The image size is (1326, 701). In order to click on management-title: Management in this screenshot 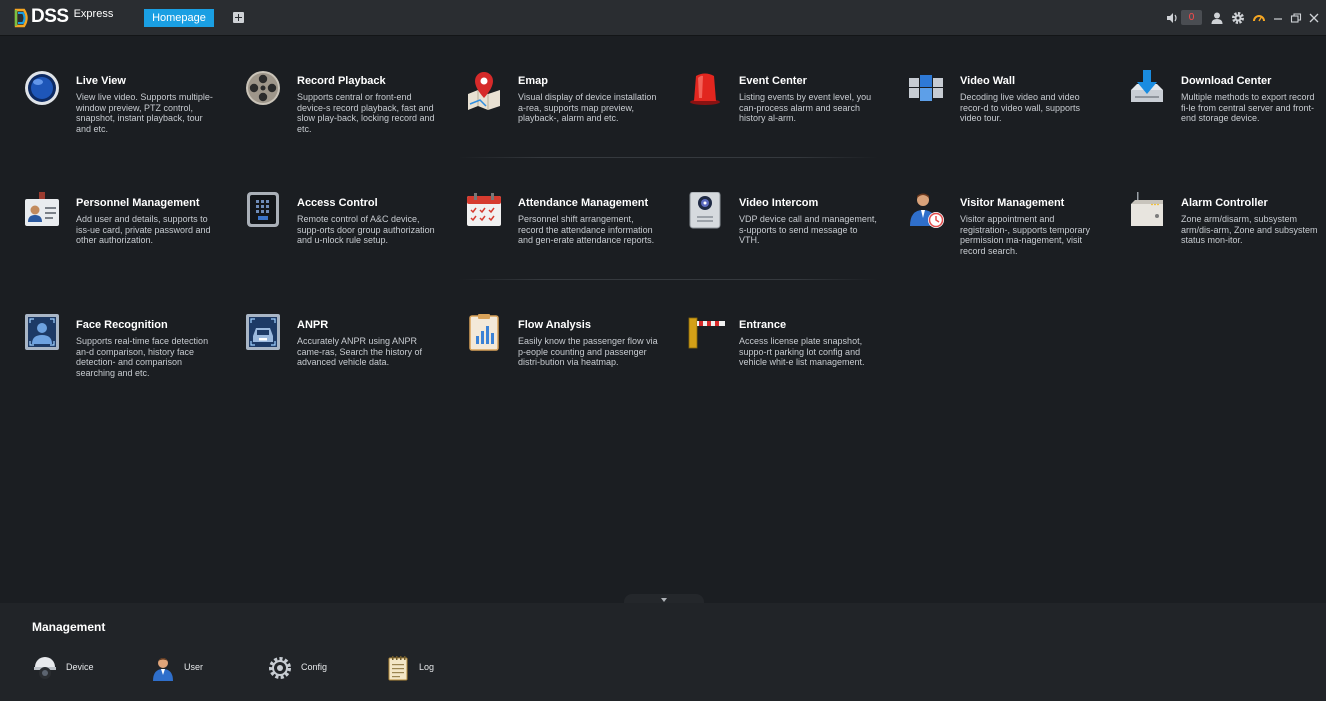, I will do `click(69, 627)`.